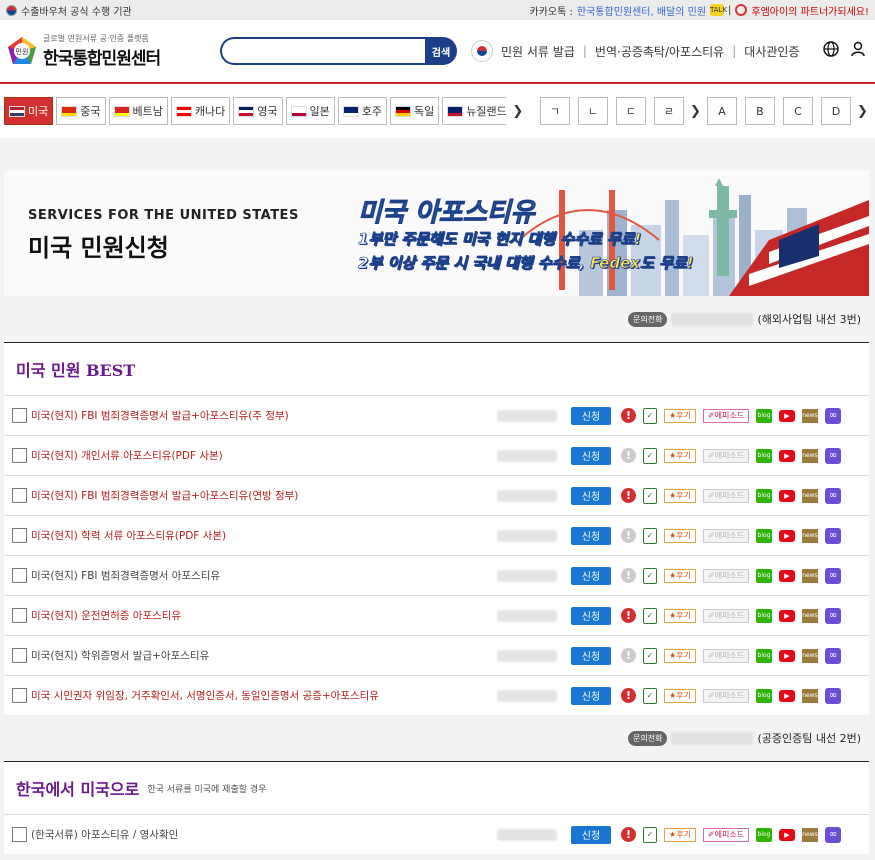  I want to click on service-name-link: 미국(현지) 학위증명서 발급+아포스티유, so click(276, 655).